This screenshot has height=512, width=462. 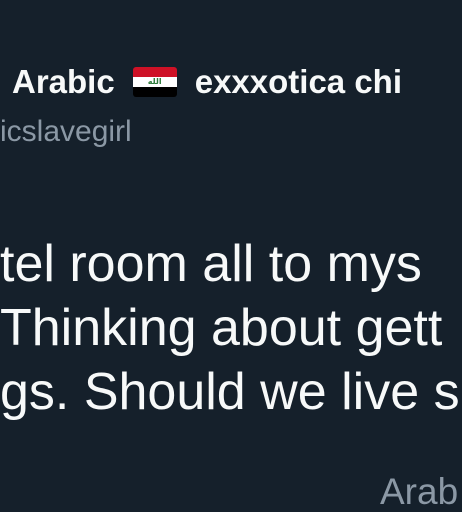 What do you see at coordinates (298, 82) in the screenshot?
I see `display-name-suffix: exxxotica chi` at bounding box center [298, 82].